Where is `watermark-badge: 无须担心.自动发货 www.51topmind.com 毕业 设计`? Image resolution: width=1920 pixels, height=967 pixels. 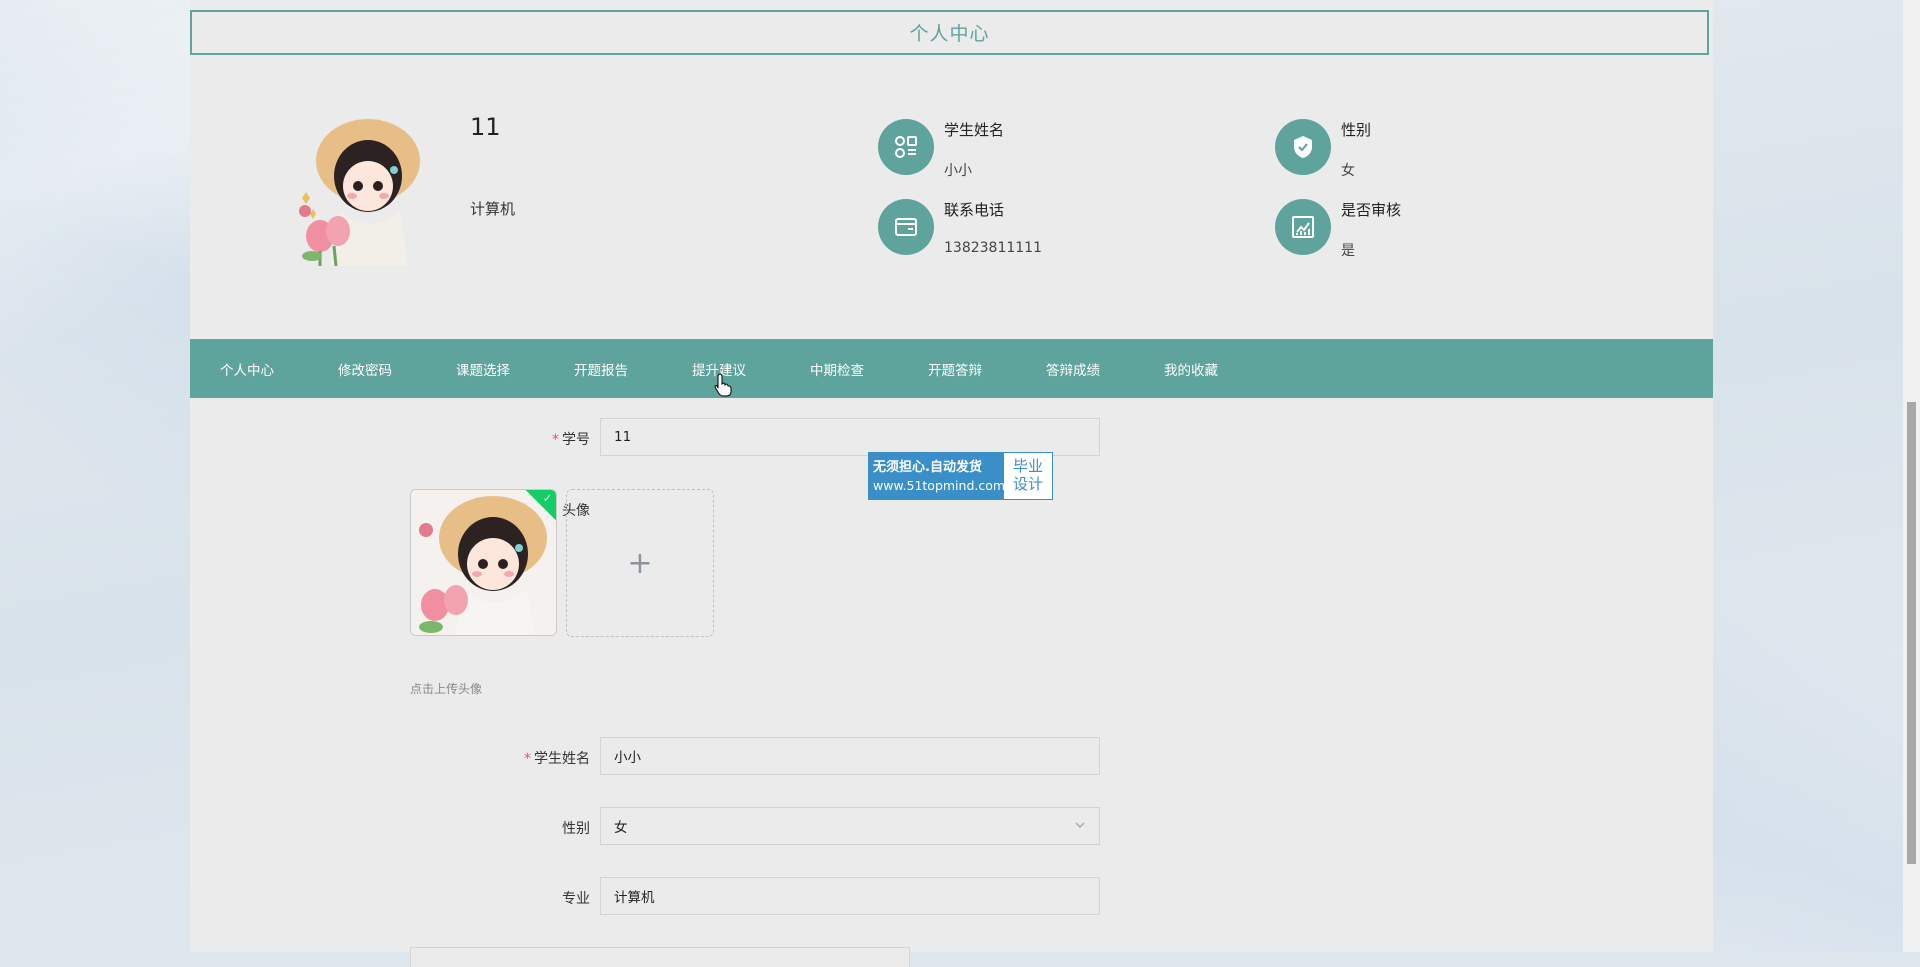 watermark-badge: 无须担心.自动发货 www.51topmind.com 毕业 设计 is located at coordinates (960, 476).